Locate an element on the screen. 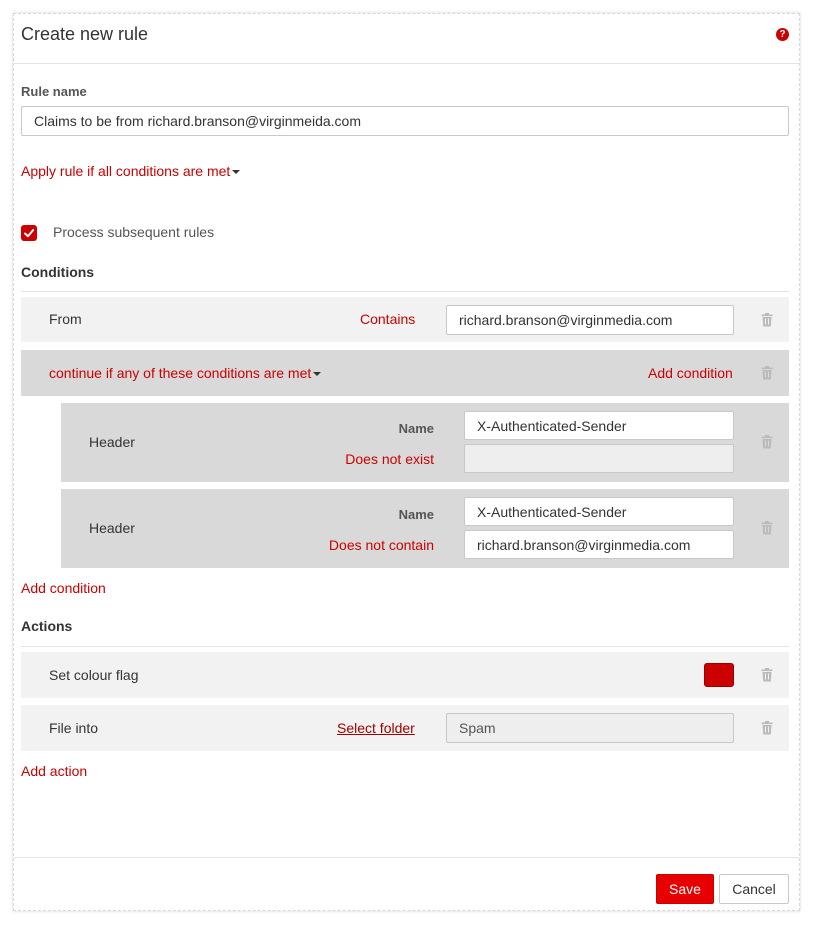  action-row-flag: Set colour flag is located at coordinates (405, 675).